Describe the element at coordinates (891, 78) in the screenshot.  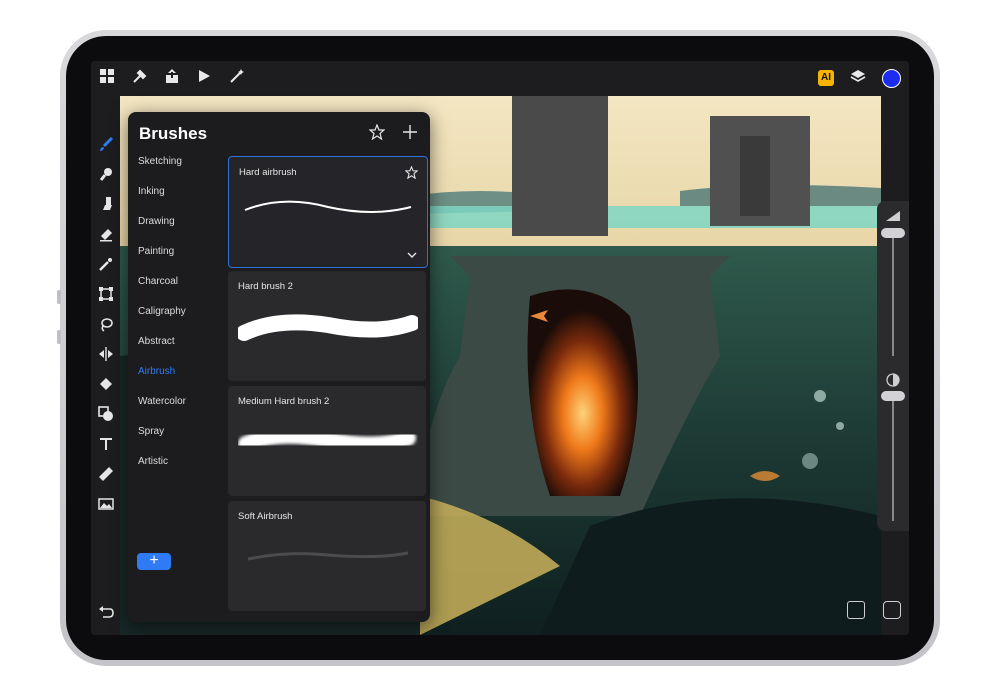
I see `color-swatch-icon` at that location.